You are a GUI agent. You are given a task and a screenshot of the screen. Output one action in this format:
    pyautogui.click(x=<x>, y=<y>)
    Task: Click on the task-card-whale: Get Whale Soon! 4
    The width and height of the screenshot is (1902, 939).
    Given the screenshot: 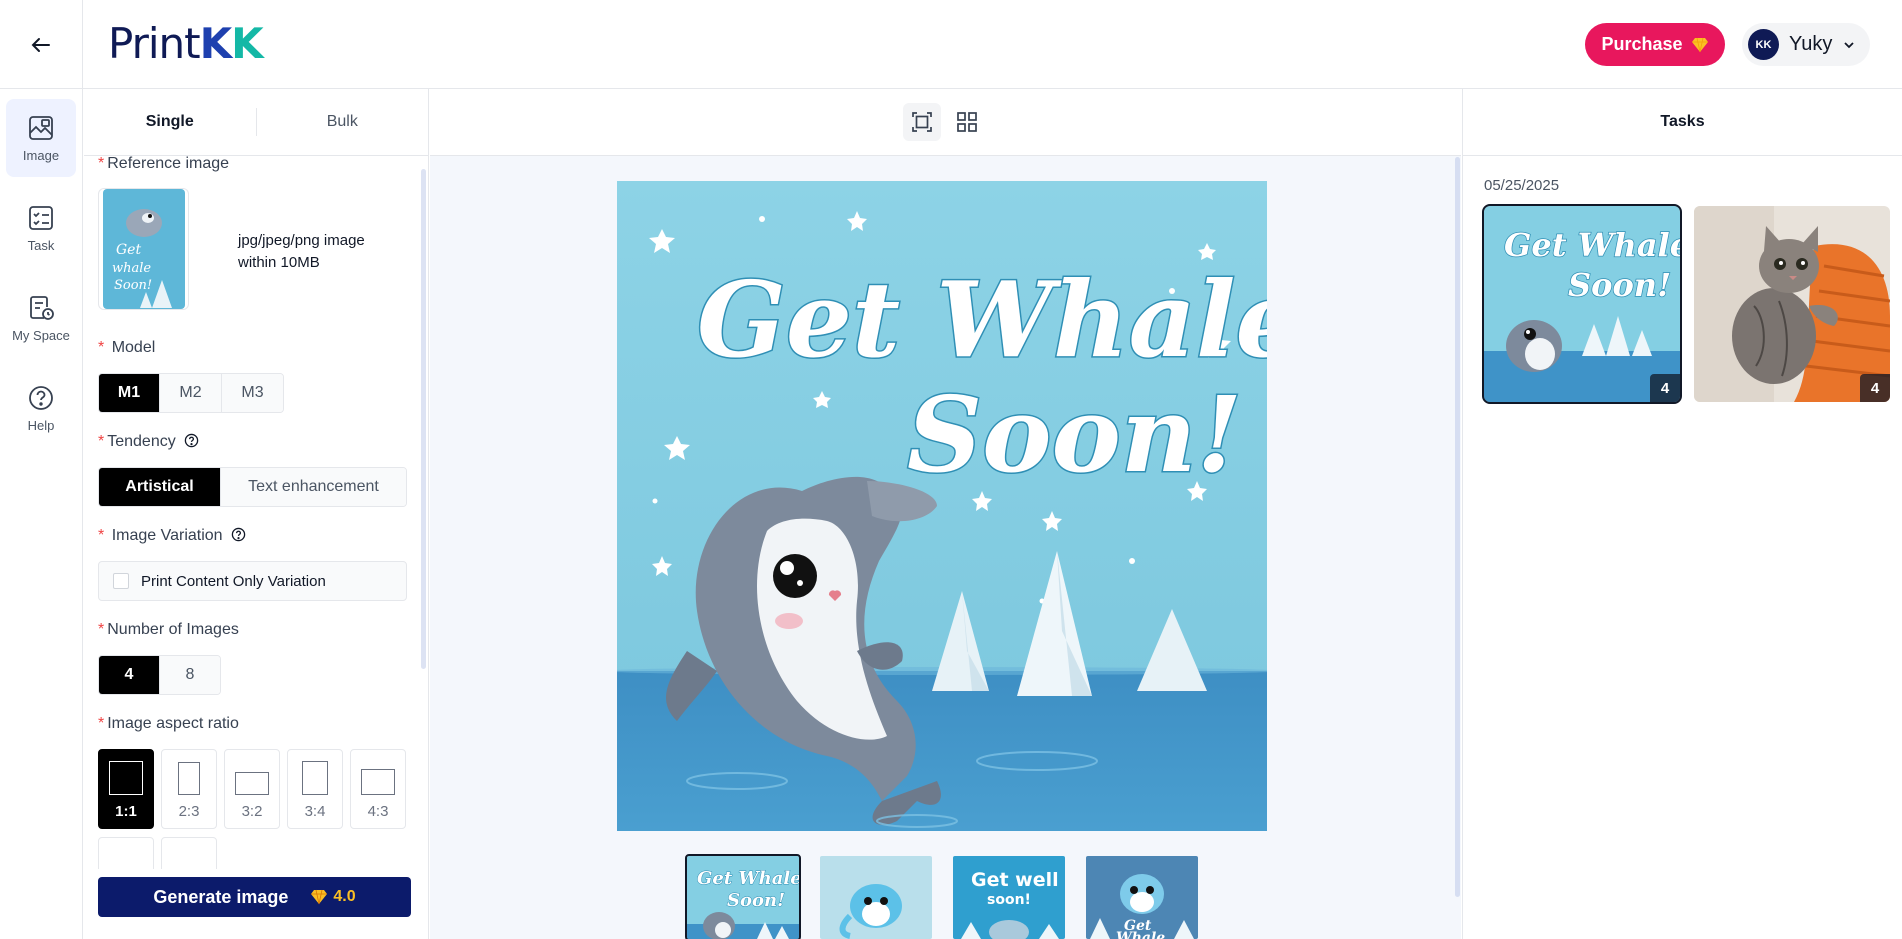 What is the action you would take?
    pyautogui.click(x=1582, y=304)
    